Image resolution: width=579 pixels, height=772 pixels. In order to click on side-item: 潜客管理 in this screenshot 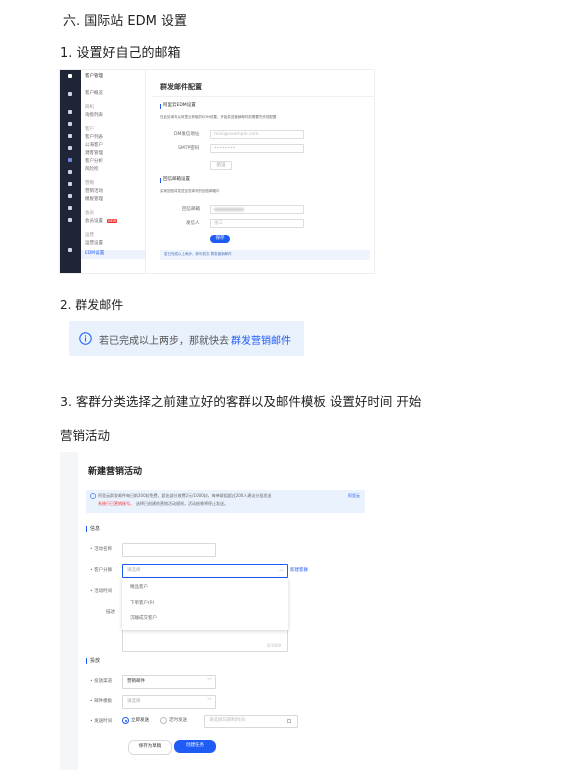, I will do `click(94, 154)`.